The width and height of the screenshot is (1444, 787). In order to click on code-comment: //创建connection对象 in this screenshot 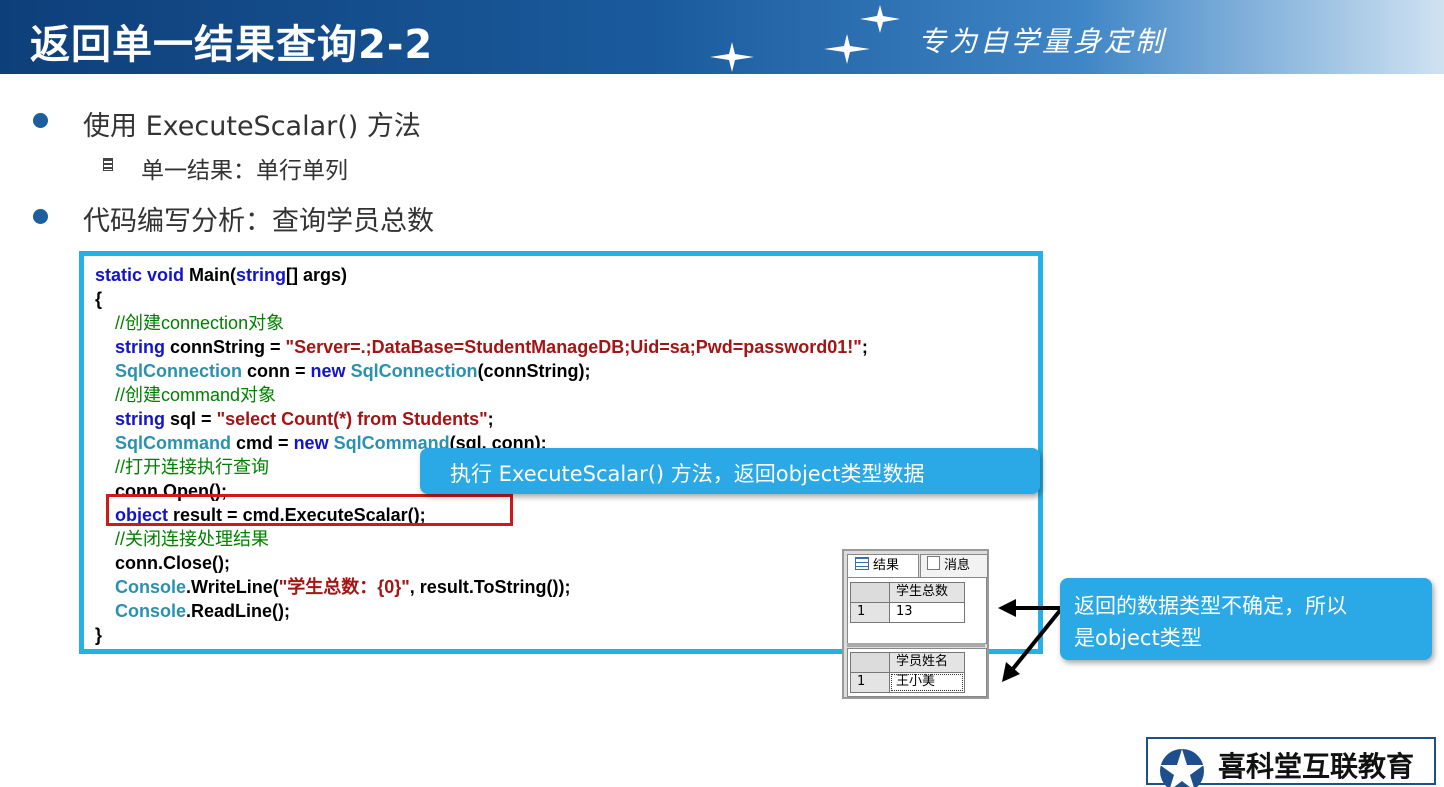, I will do `click(200, 323)`.